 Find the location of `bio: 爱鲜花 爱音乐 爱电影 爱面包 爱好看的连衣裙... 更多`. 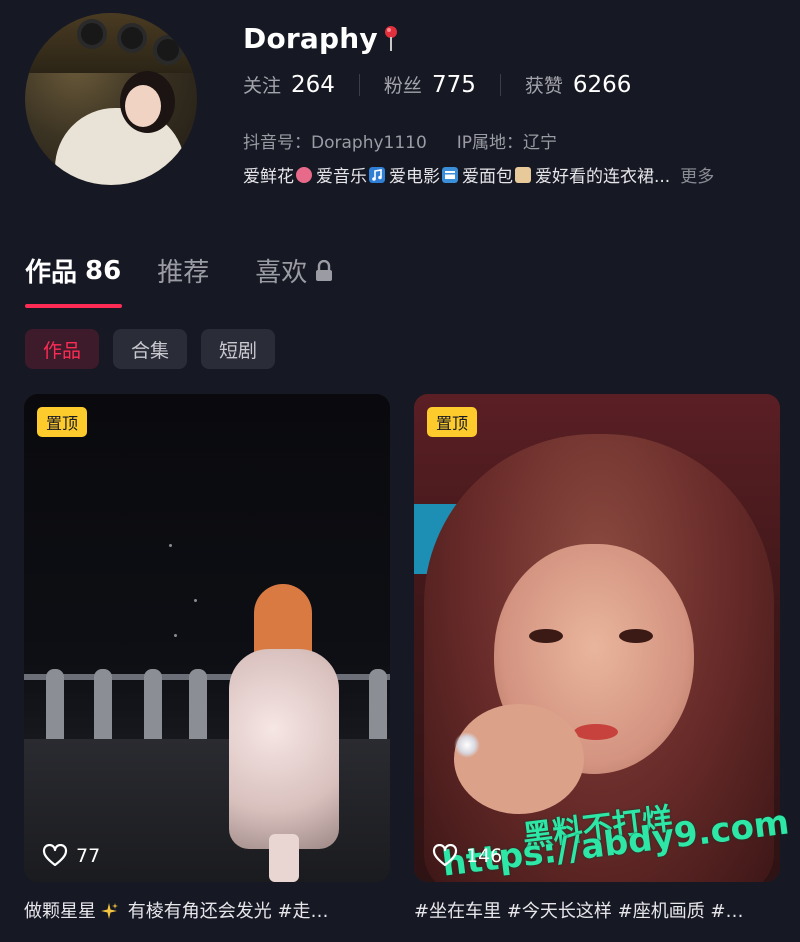

bio: 爱鲜花 爱音乐 爱电影 爱面包 爱好看的连衣裙... 更多 is located at coordinates (478, 174).